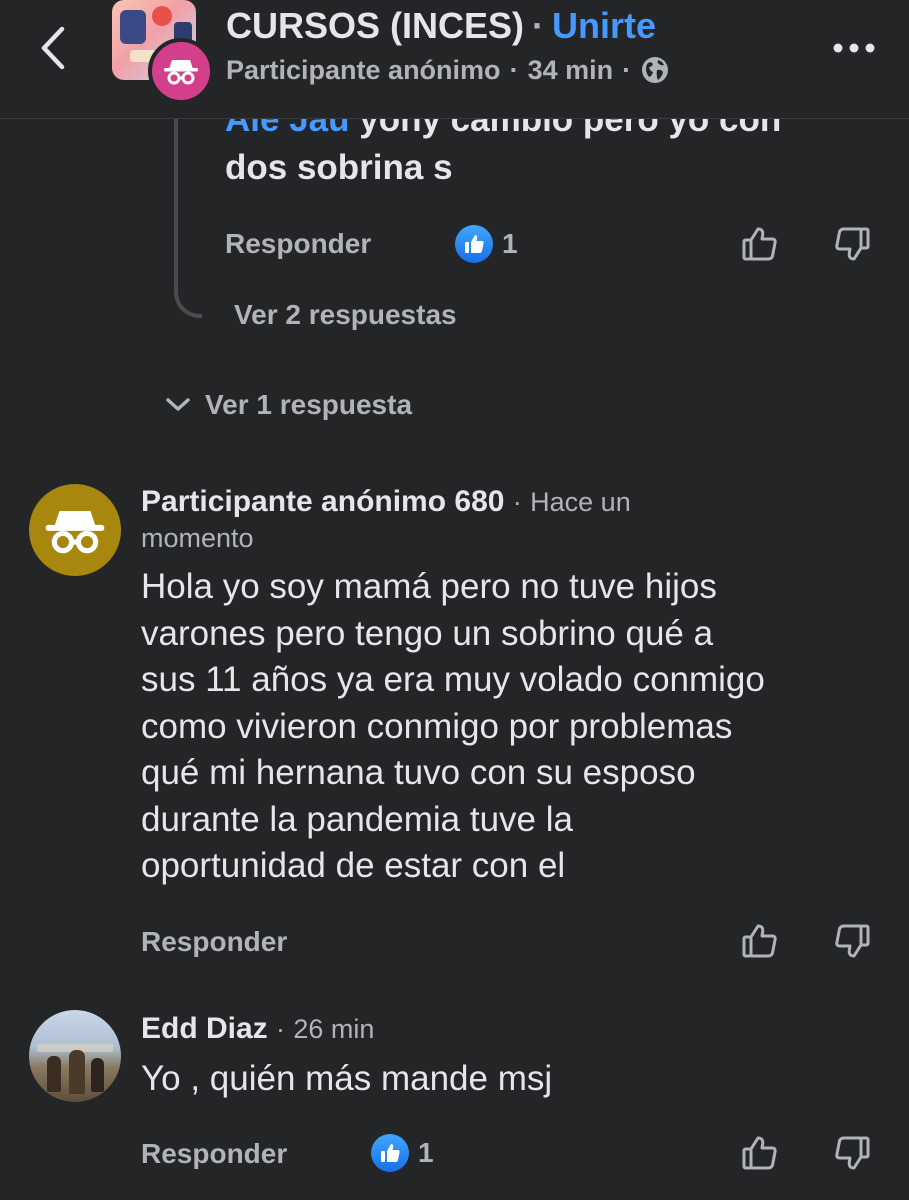 This screenshot has width=909, height=1200. I want to click on chevron-left-icon, so click(53, 48).